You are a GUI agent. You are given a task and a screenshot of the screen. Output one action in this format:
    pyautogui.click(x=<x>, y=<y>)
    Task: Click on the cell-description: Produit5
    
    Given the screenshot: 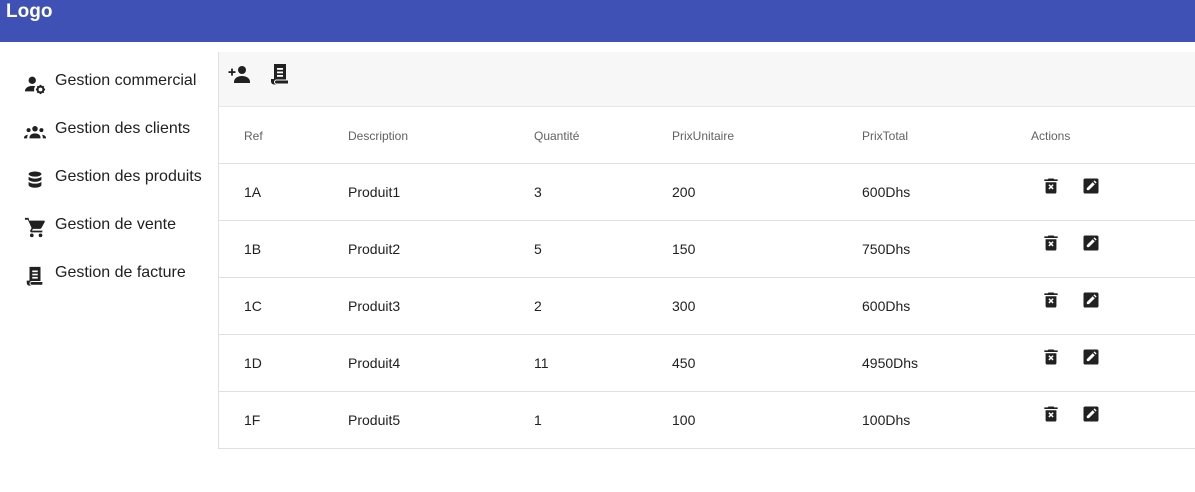 What is the action you would take?
    pyautogui.click(x=374, y=420)
    